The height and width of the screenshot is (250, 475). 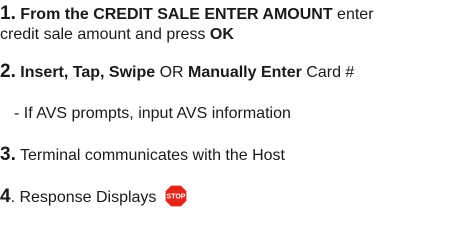 What do you see at coordinates (8, 71) in the screenshot?
I see `step-2-number: 2.` at bounding box center [8, 71].